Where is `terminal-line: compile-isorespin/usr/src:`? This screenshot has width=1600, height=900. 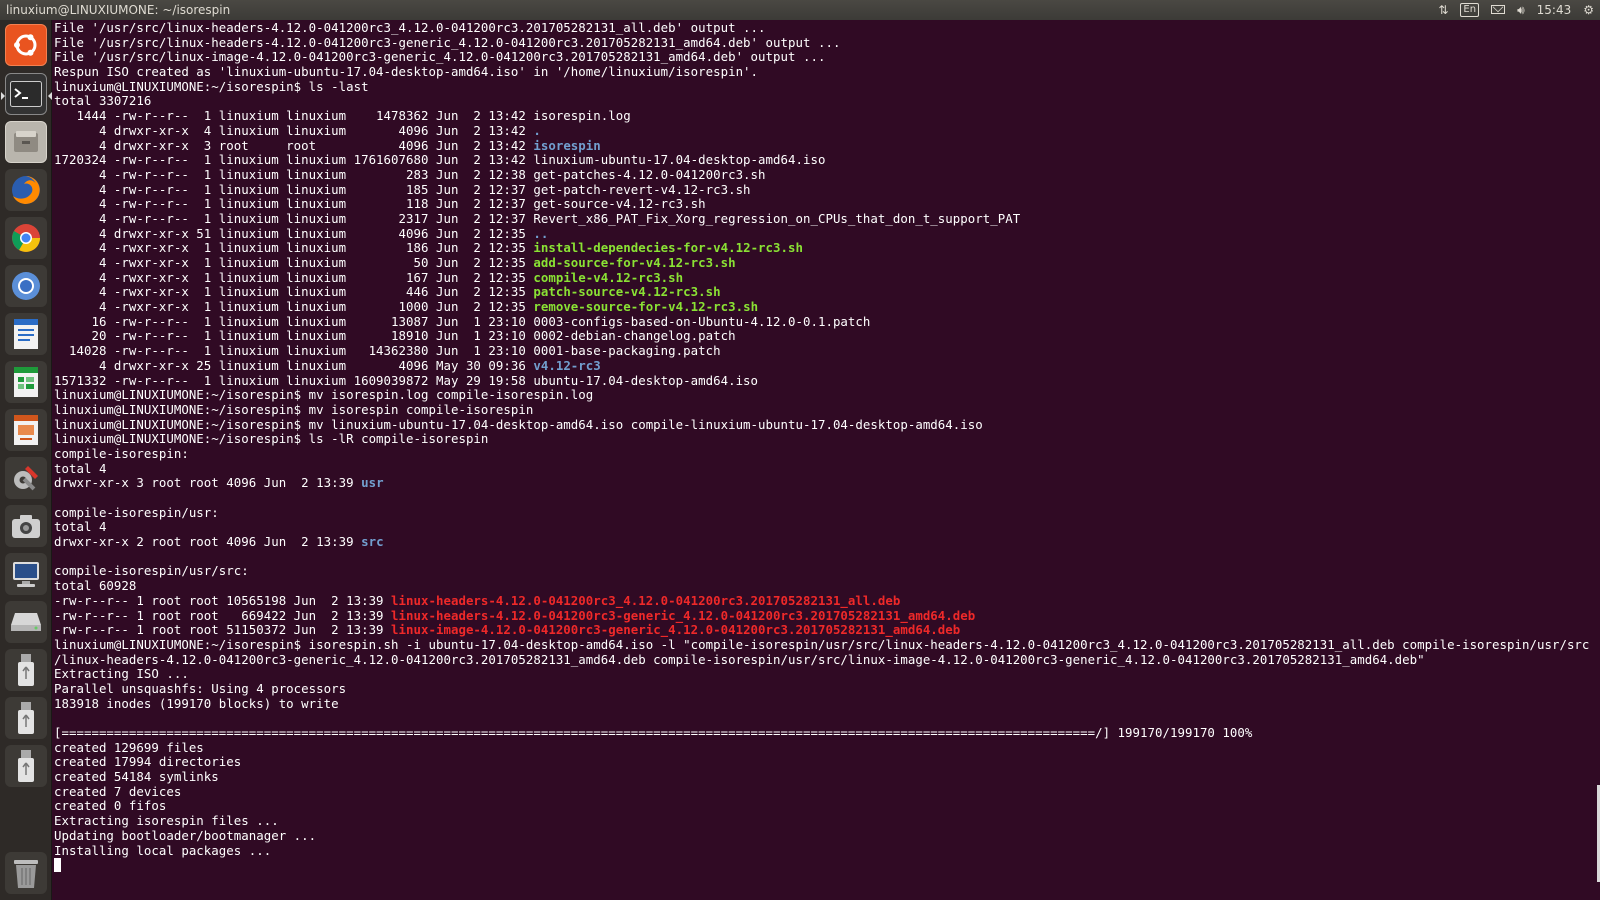 terminal-line: compile-isorespin/usr/src: is located at coordinates (827, 571).